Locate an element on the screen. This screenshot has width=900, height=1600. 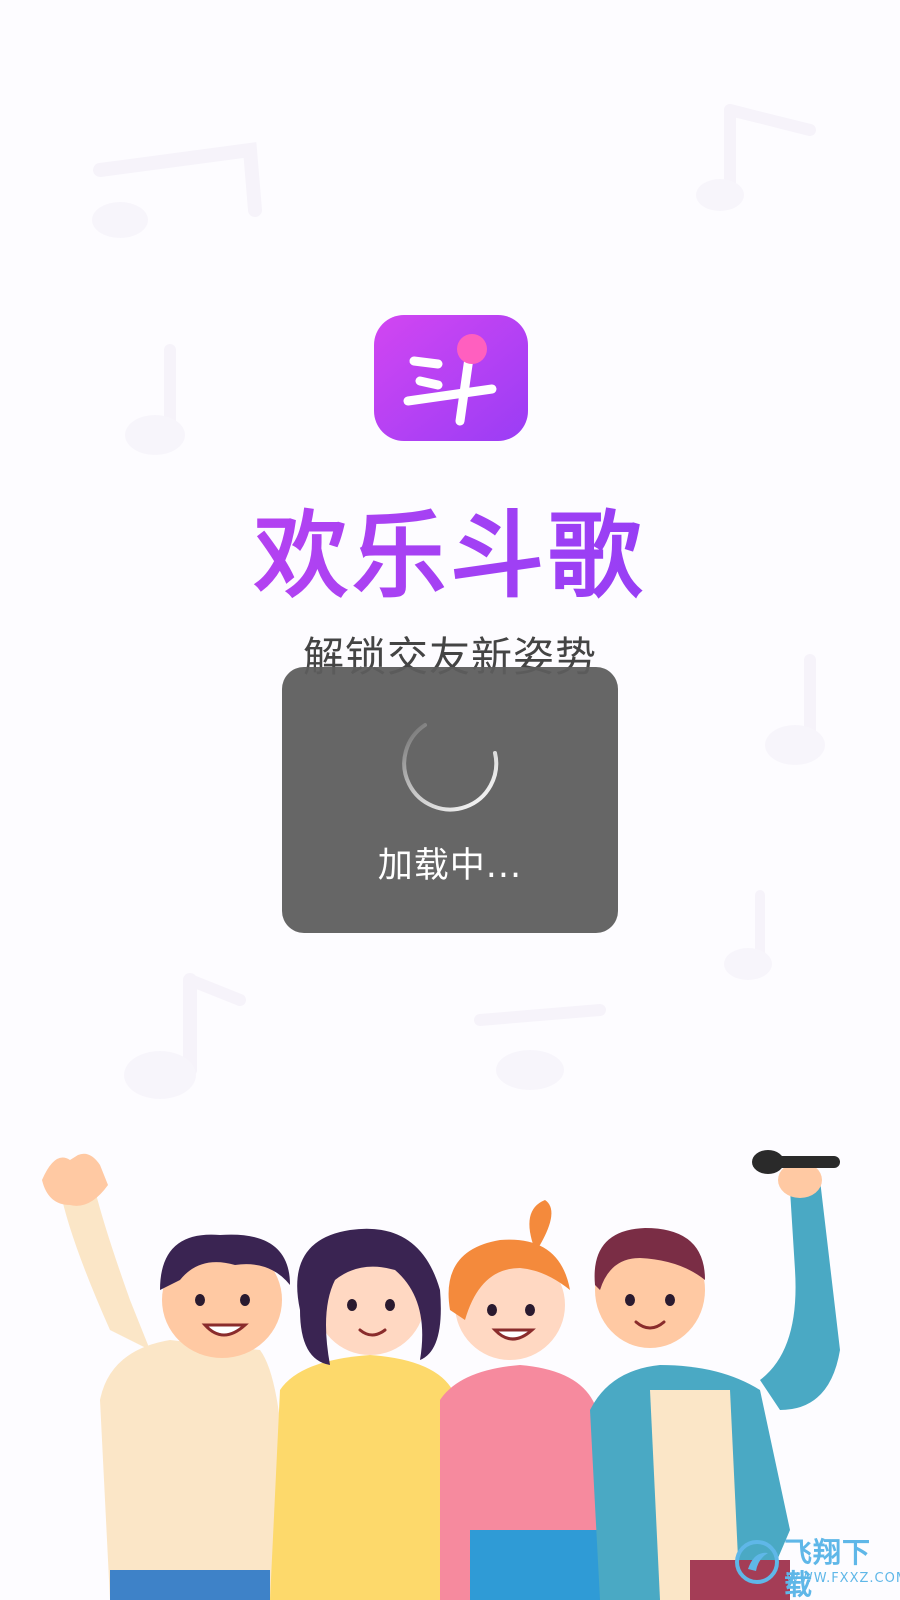
watermark-text: 飞翔下载 is located at coordinates (828, 1568).